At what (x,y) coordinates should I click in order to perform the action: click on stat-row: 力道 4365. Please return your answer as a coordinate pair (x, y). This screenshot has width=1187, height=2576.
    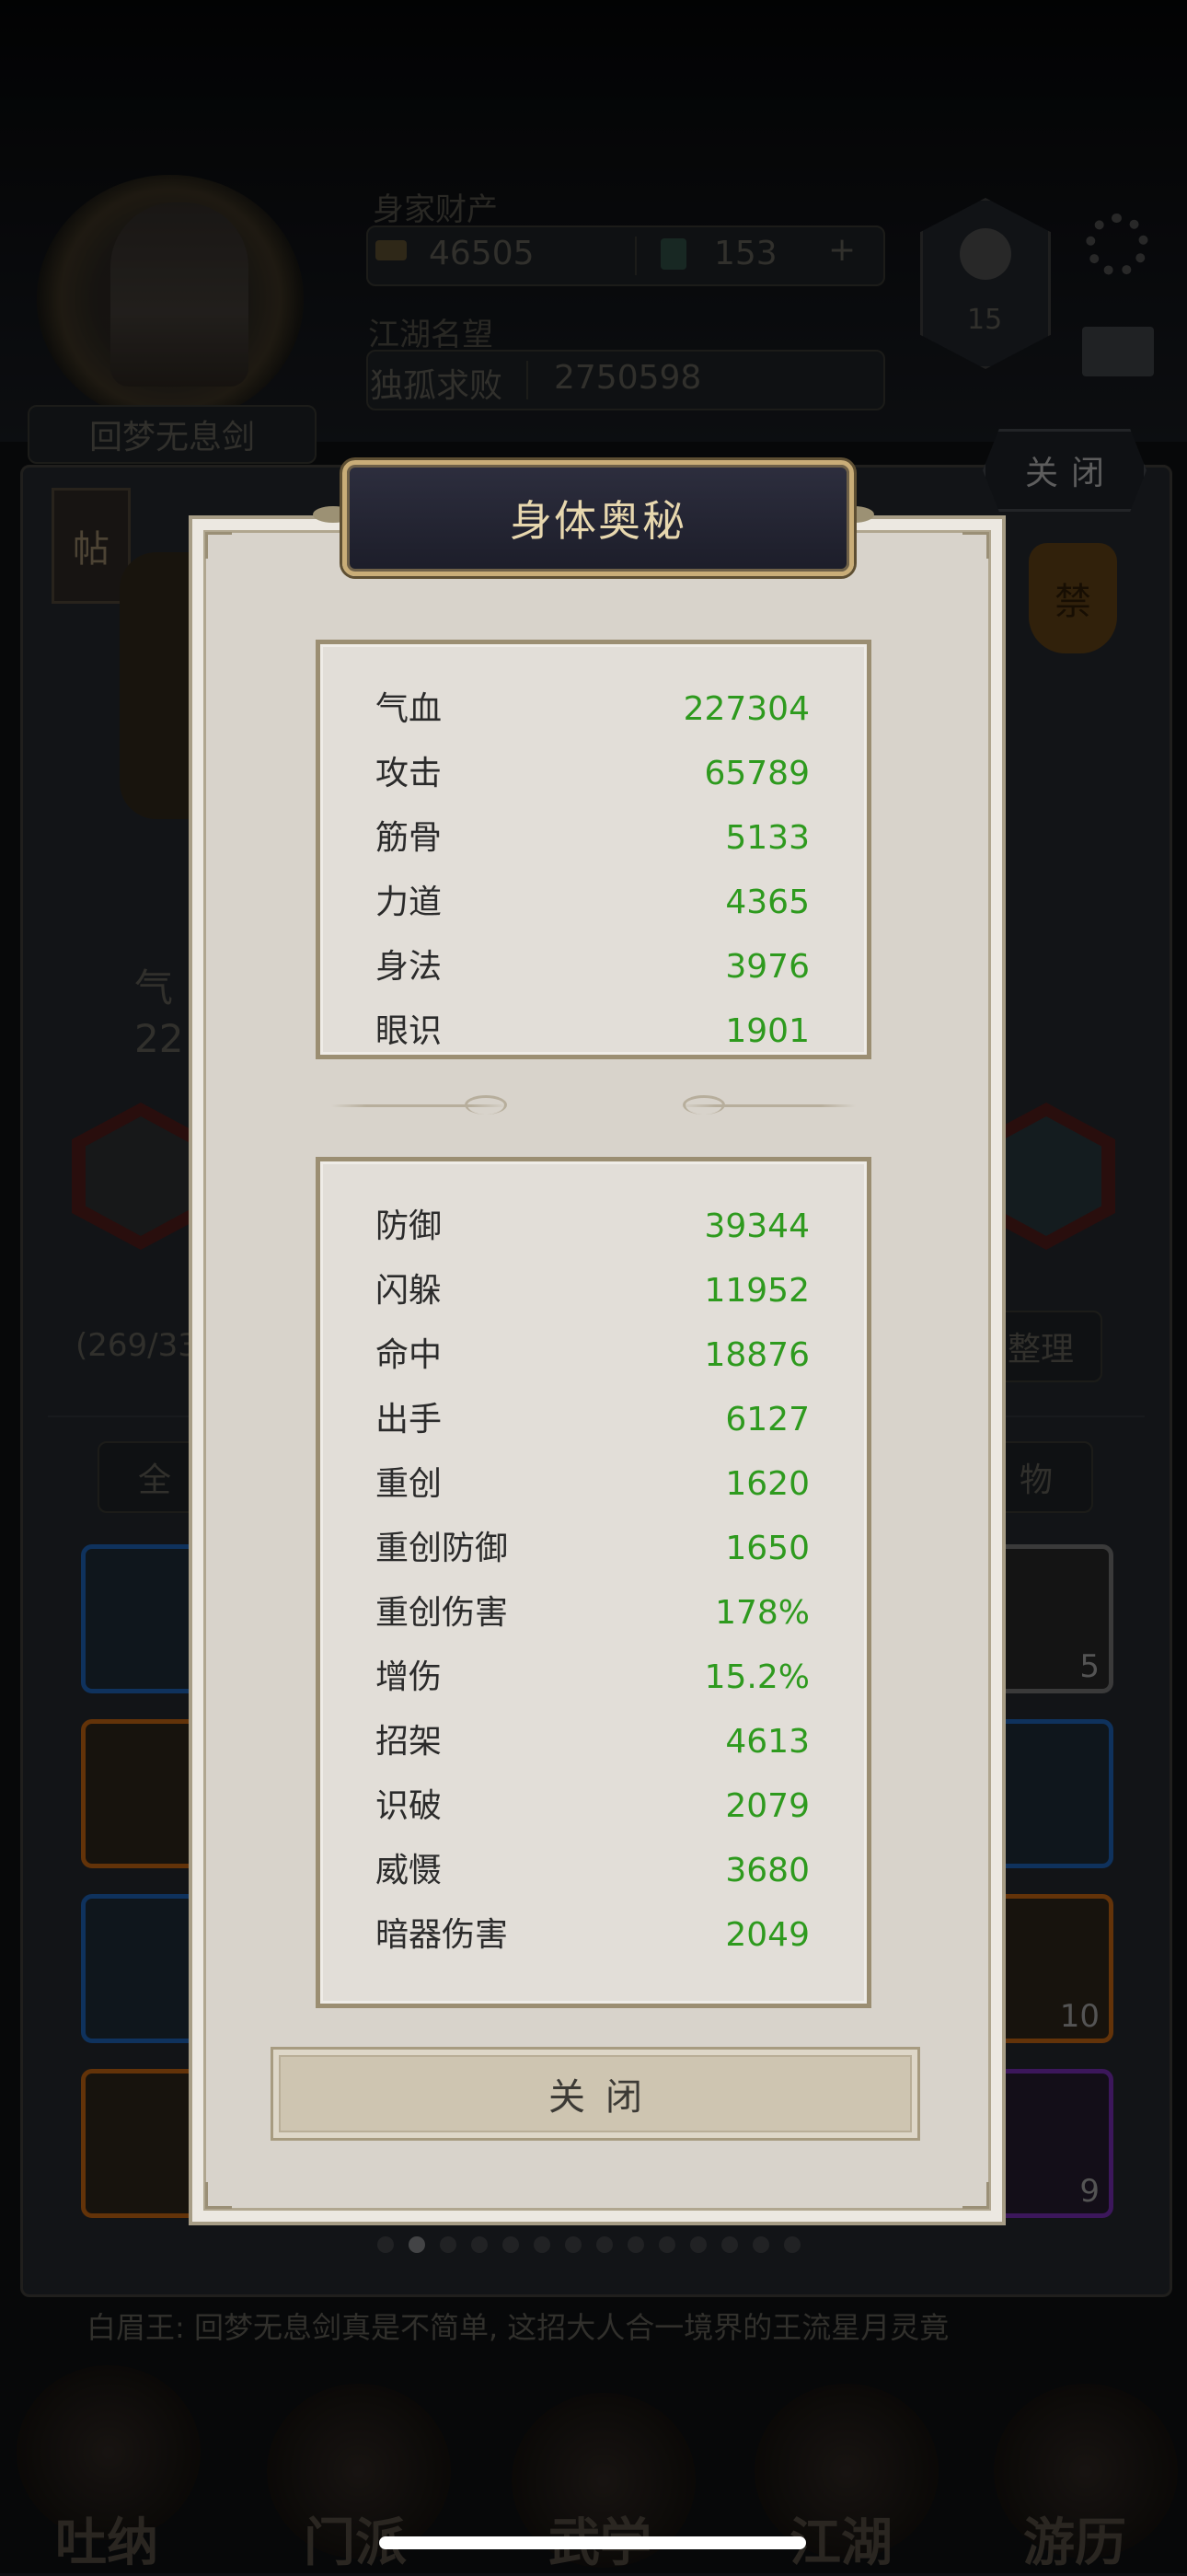
    Looking at the image, I should click on (593, 903).